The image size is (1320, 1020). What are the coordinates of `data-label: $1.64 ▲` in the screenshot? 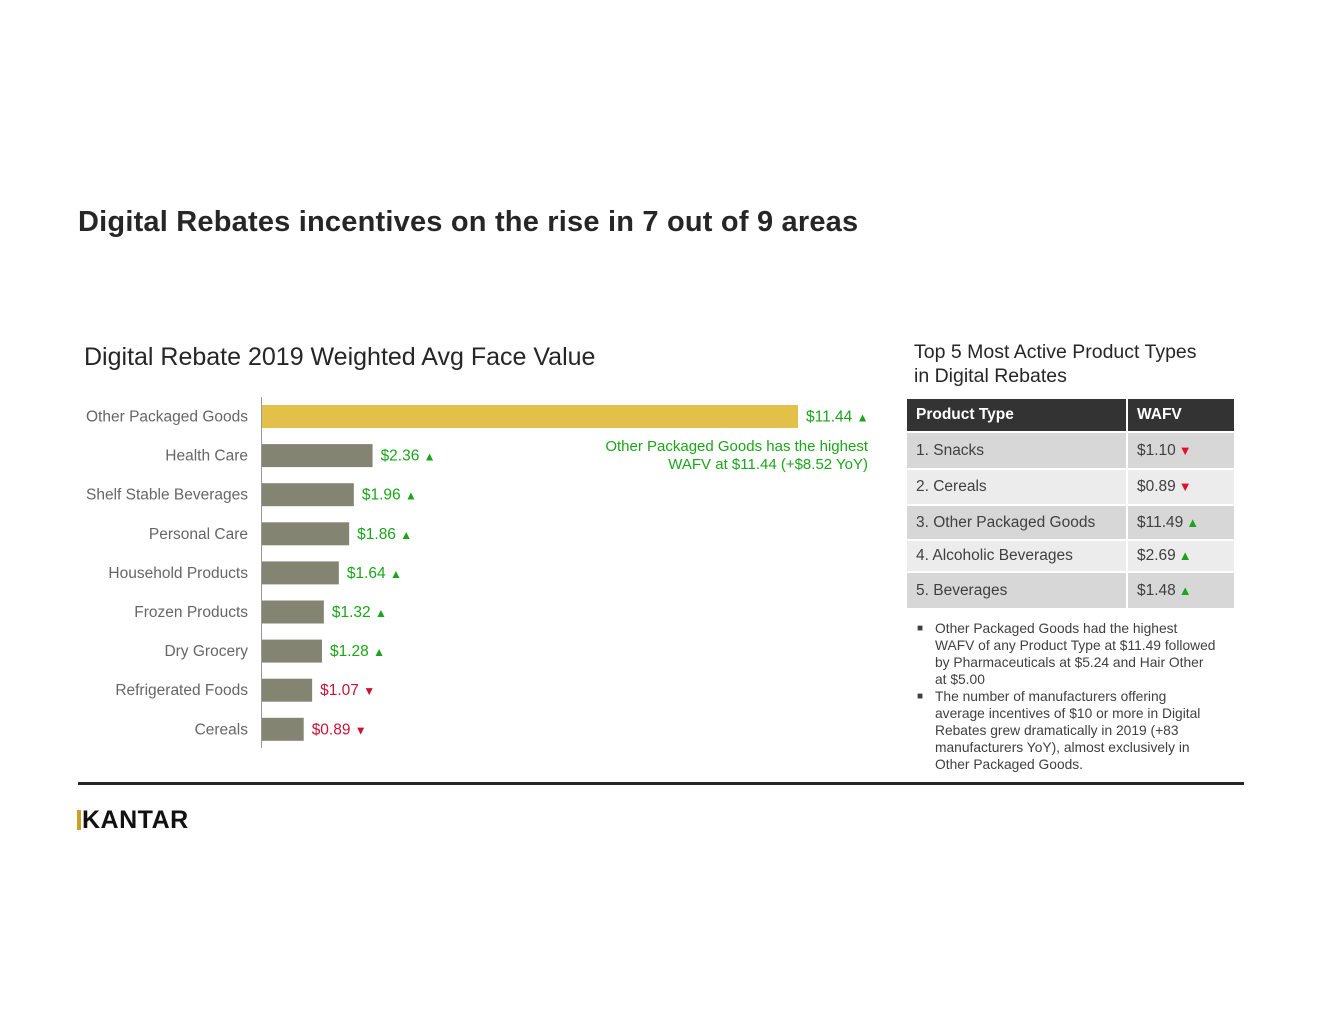 It's located at (374, 573).